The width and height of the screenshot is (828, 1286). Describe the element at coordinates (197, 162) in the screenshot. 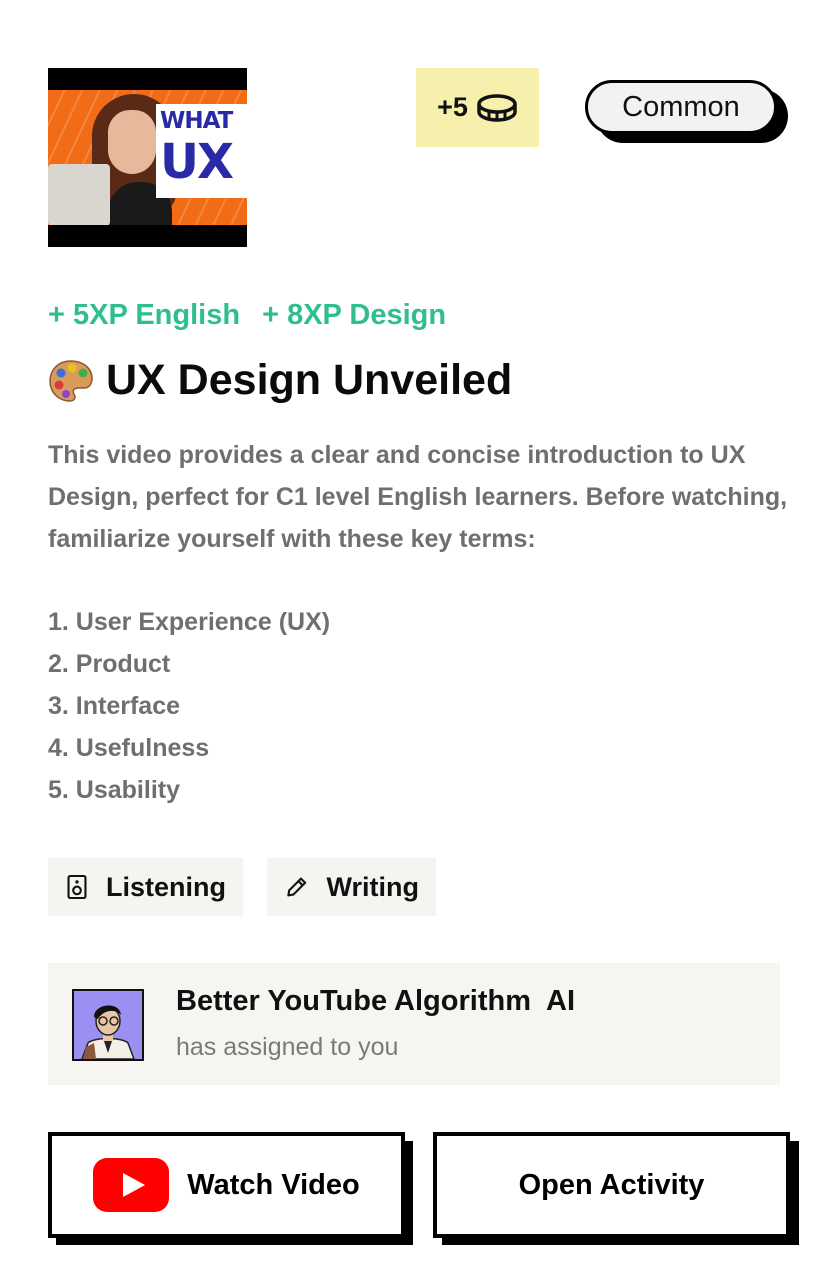

I see `thumbnail-text-ux: UX` at that location.